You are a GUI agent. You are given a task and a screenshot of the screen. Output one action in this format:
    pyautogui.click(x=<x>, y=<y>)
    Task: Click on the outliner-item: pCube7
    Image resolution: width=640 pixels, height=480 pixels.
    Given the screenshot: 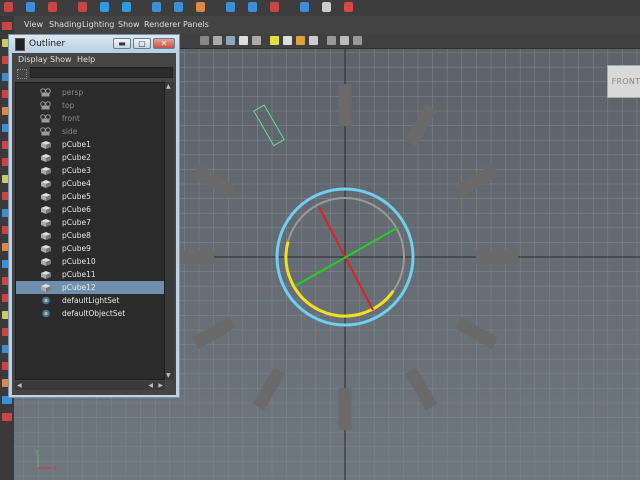 What is the action you would take?
    pyautogui.click(x=90, y=222)
    